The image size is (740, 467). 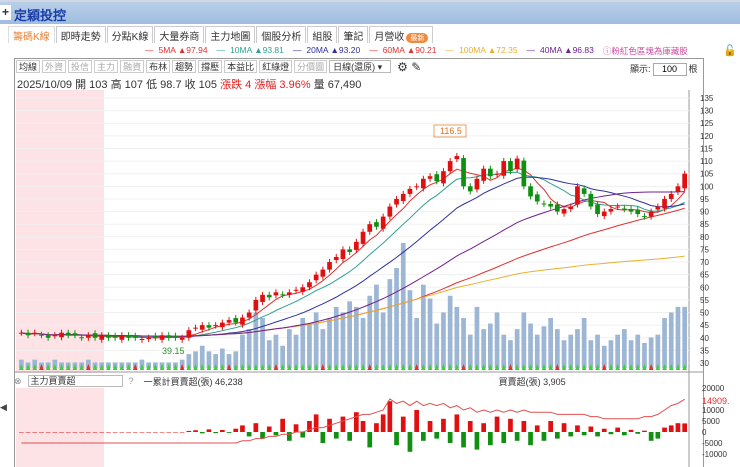 What do you see at coordinates (713, 388) in the screenshot?
I see `indicator-tick: 20000` at bounding box center [713, 388].